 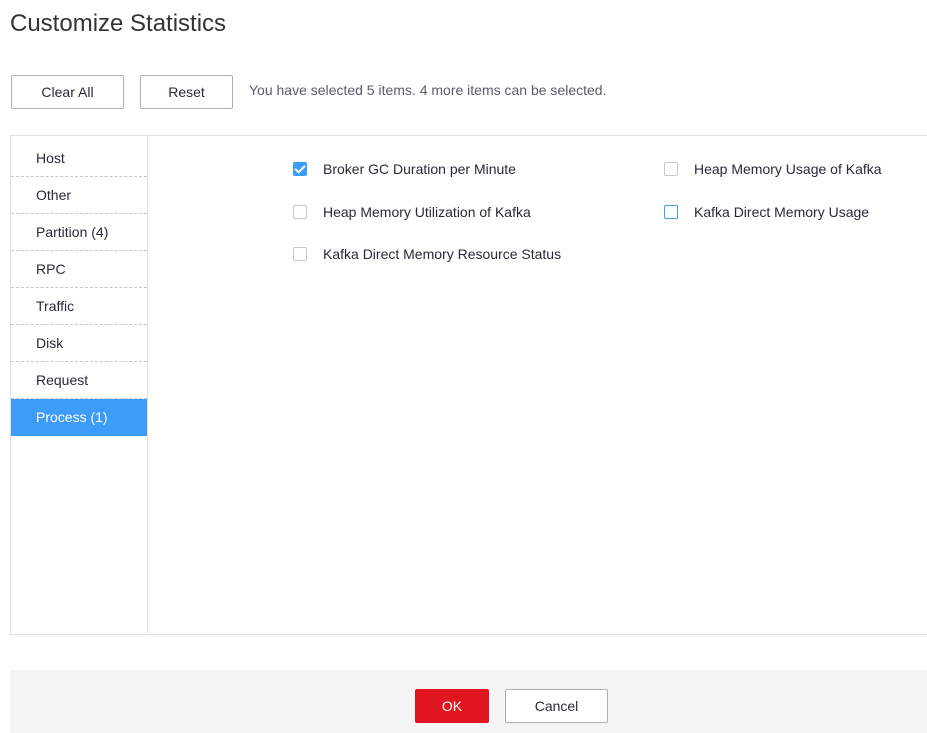 I want to click on category-item-disk: Disk, so click(x=79, y=343).